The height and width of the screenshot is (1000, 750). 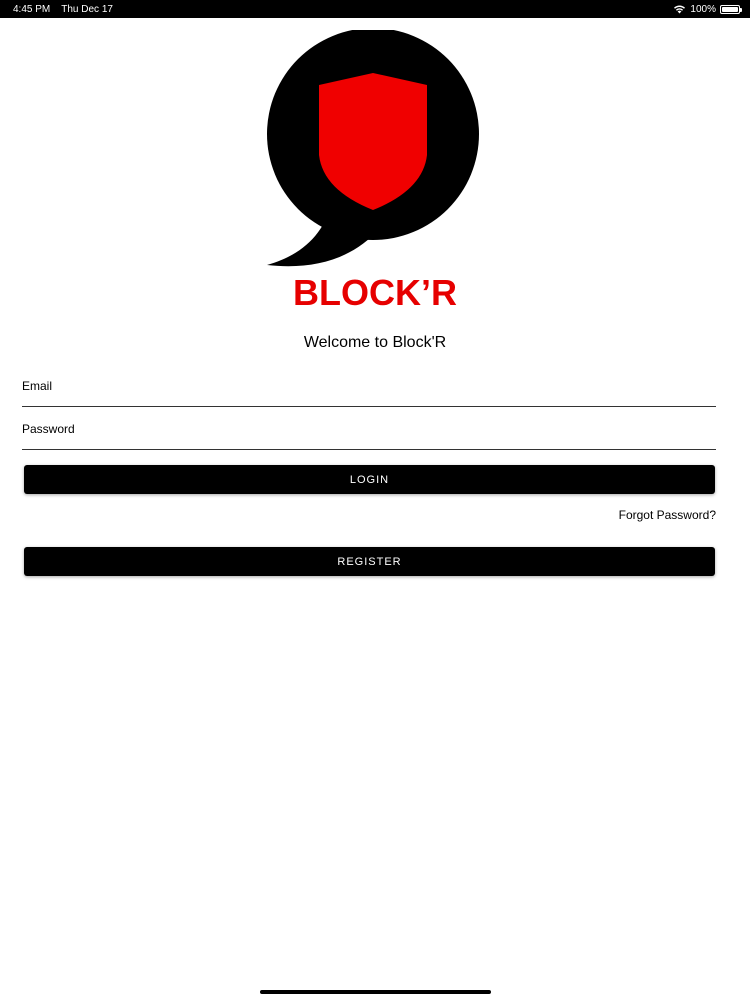 What do you see at coordinates (375, 9) in the screenshot?
I see `status-bar: 4:45 PM Thu Dec 17 100%` at bounding box center [375, 9].